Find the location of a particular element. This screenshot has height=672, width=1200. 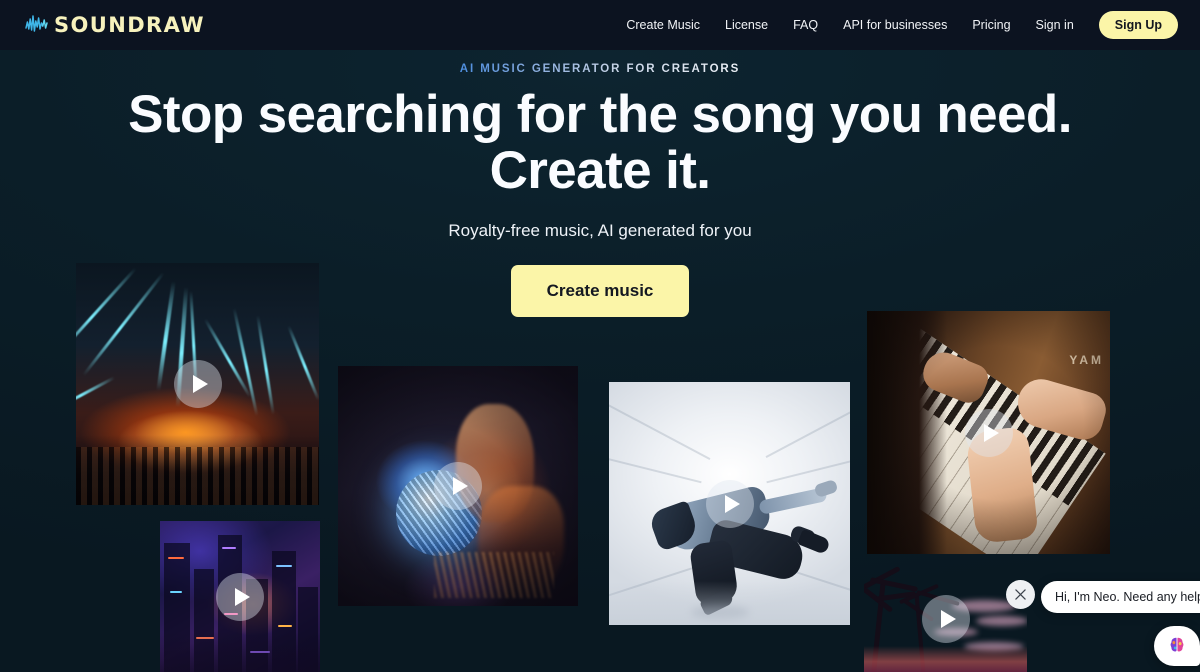

waveform-icon is located at coordinates (36, 23).